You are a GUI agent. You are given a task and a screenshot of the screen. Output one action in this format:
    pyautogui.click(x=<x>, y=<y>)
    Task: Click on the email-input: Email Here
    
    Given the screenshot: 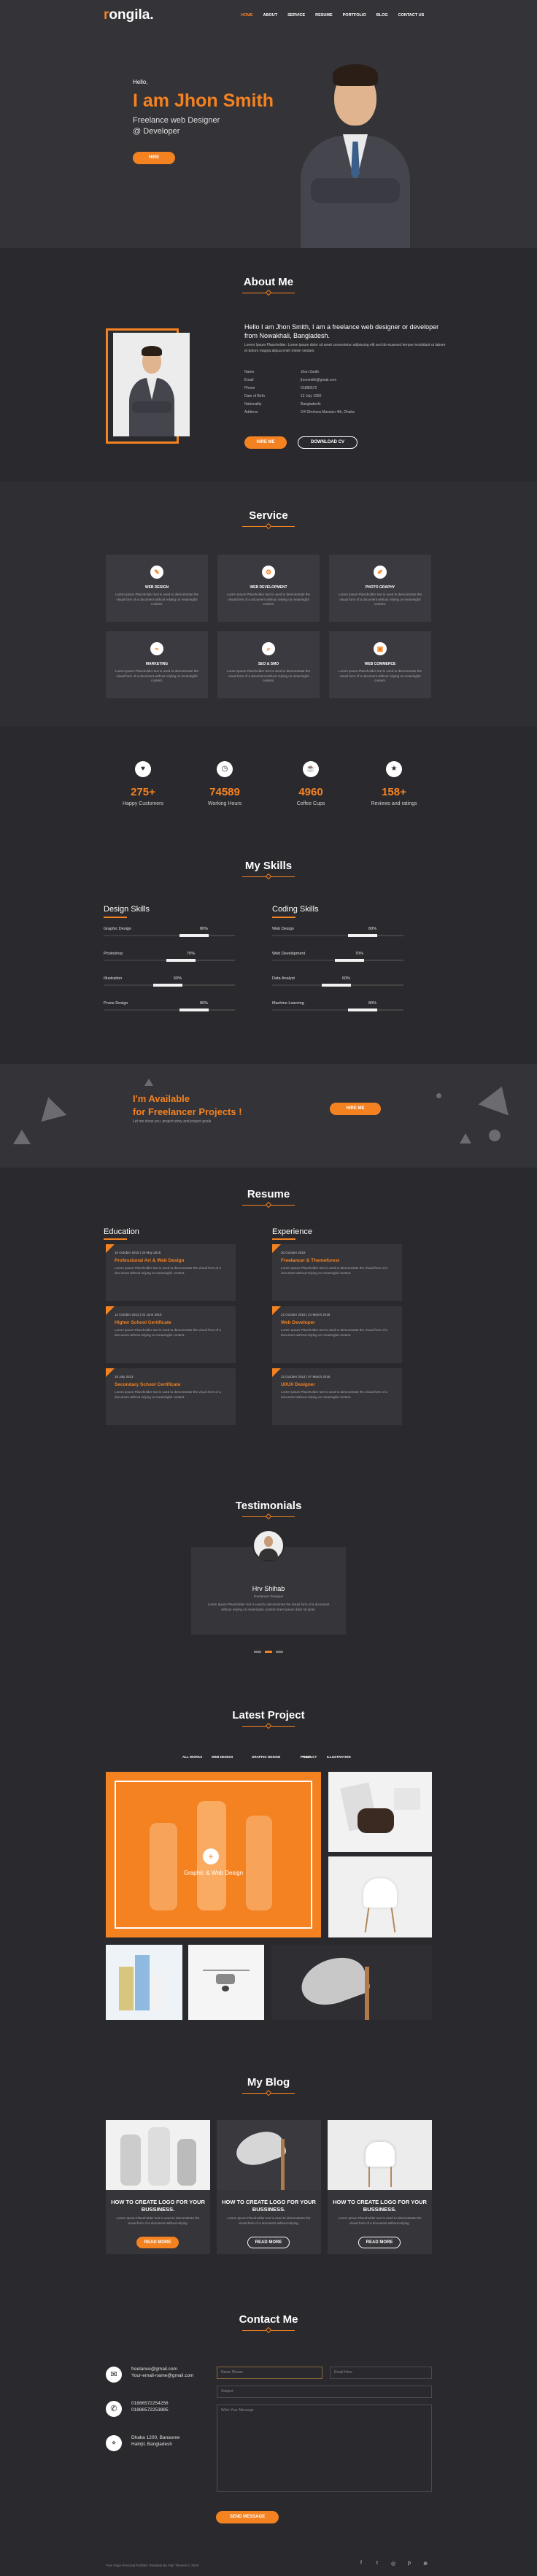 What is the action you would take?
    pyautogui.click(x=381, y=2373)
    